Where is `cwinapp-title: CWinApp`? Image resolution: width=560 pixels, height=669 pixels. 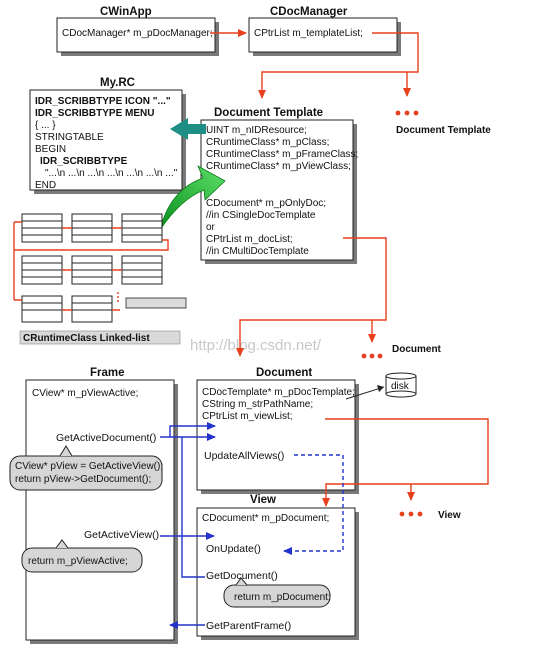 cwinapp-title: CWinApp is located at coordinates (126, 12).